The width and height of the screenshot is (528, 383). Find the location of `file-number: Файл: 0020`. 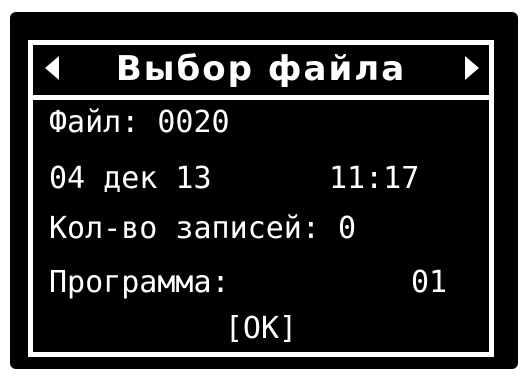

file-number: Файл: 0020 is located at coordinates (139, 122).